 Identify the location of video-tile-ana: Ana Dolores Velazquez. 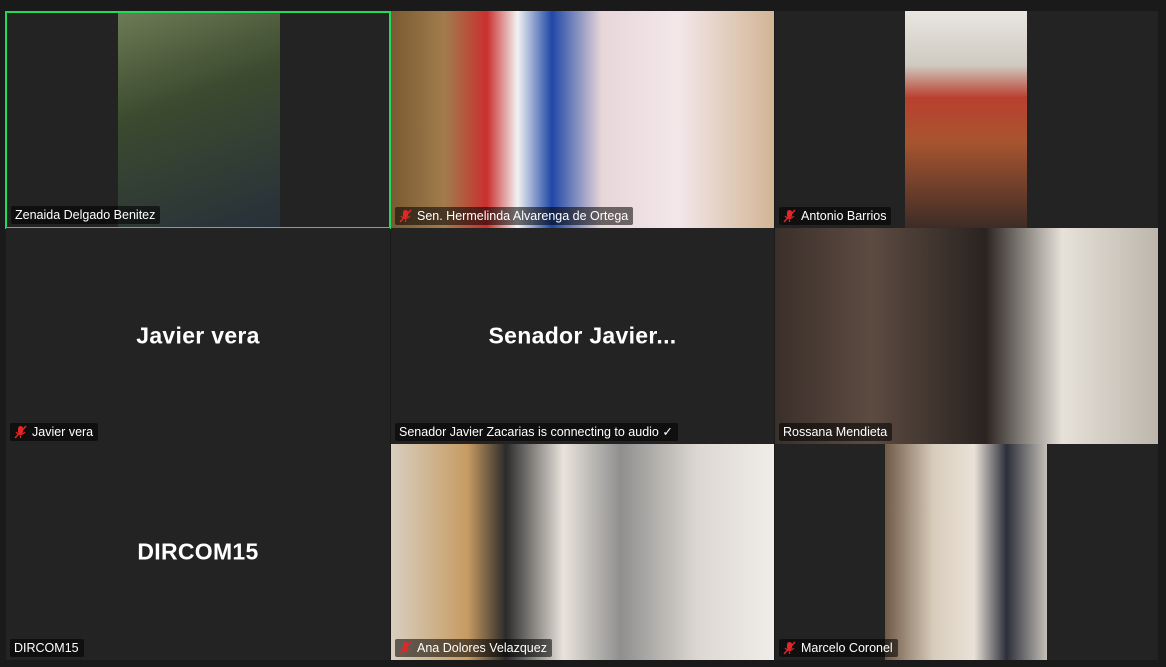
(582, 552).